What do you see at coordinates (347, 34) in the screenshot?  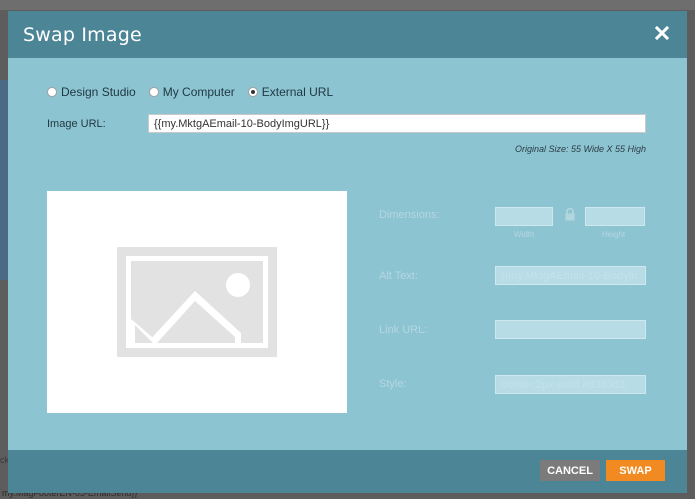 I see `dialog-header: Swap Image` at bounding box center [347, 34].